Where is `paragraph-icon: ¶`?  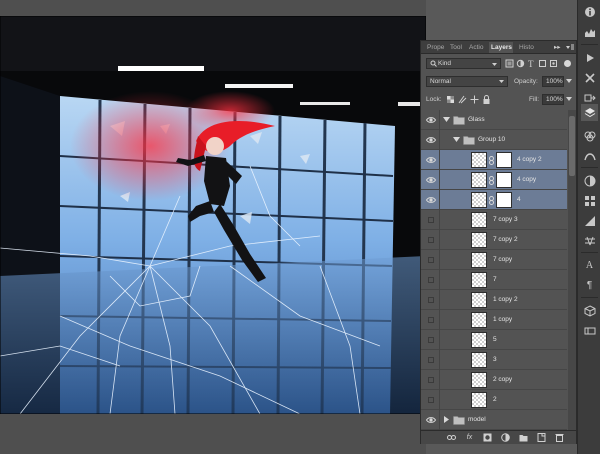 paragraph-icon: ¶ is located at coordinates (589, 285).